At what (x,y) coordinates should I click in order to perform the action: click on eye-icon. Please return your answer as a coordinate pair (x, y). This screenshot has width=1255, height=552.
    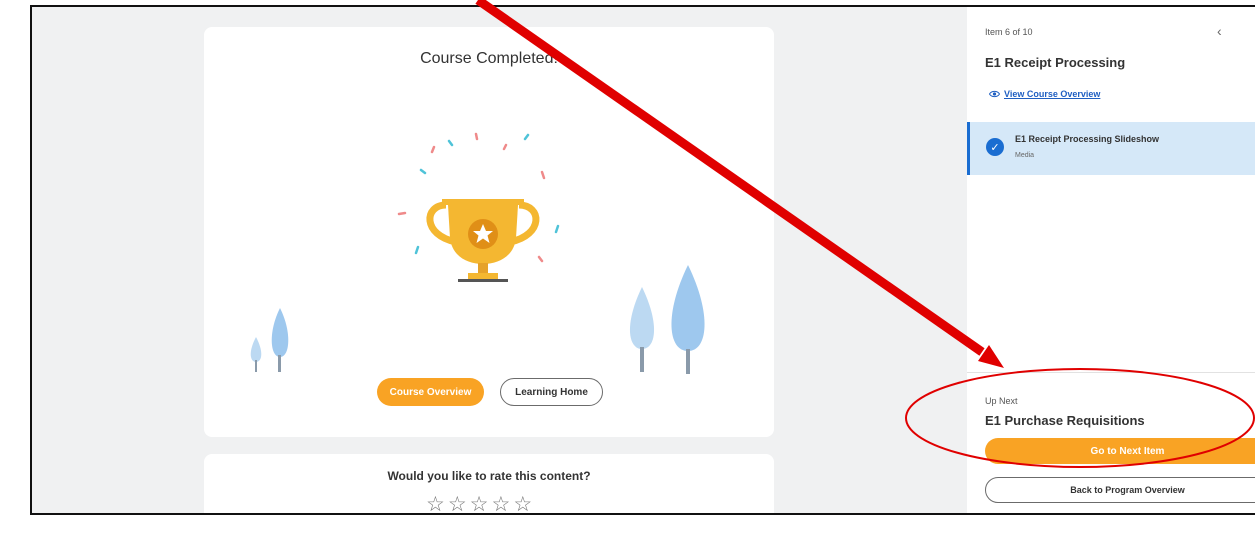
    Looking at the image, I should click on (994, 94).